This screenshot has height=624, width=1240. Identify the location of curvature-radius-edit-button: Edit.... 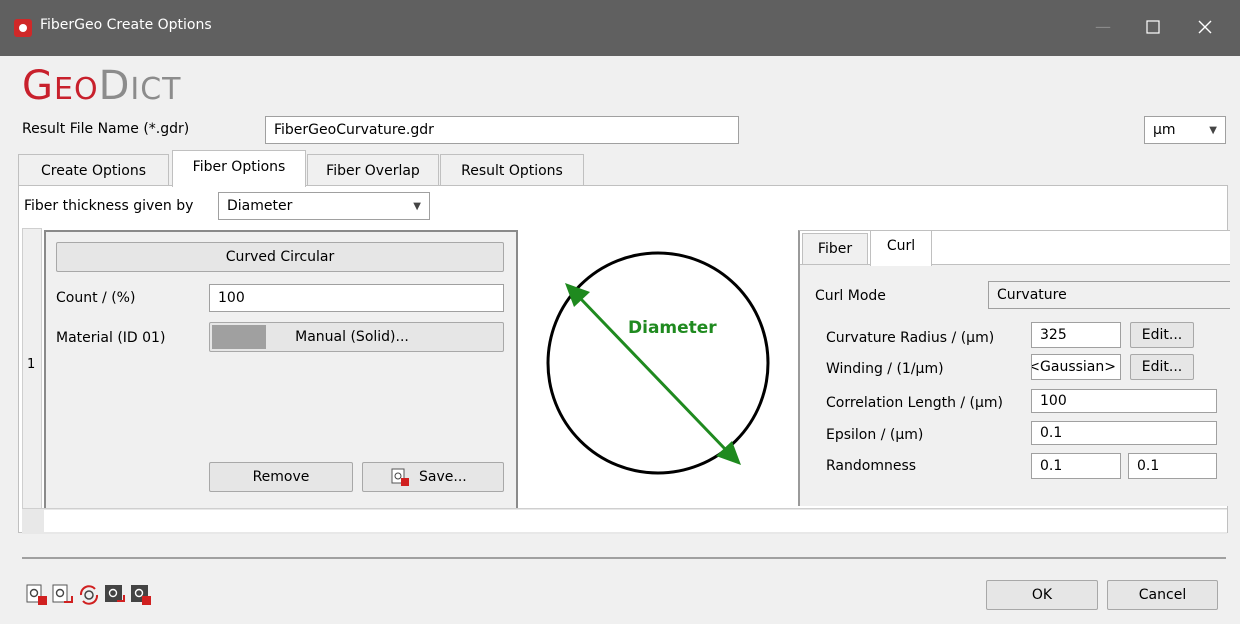
(1162, 335).